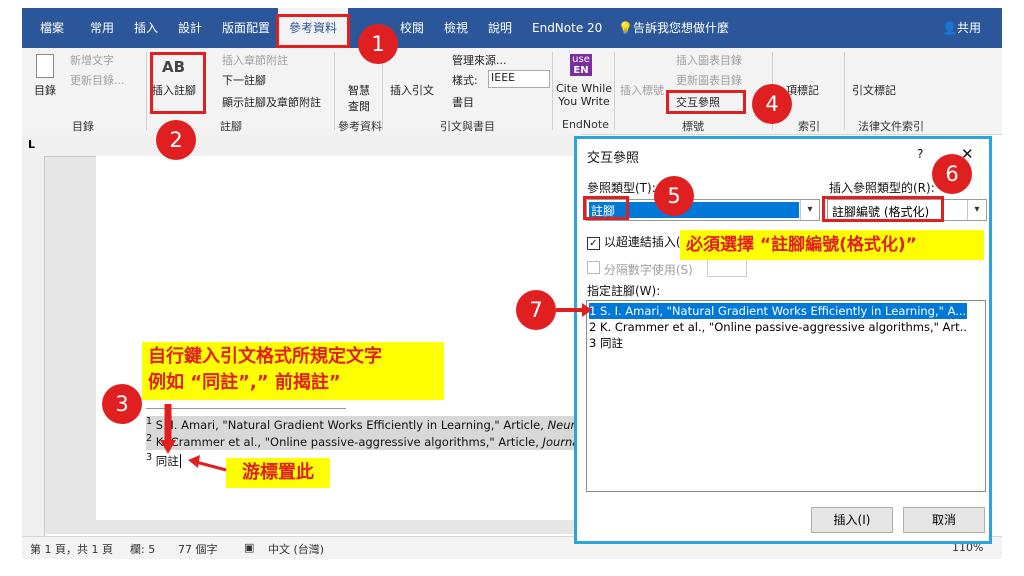  Describe the element at coordinates (168, 447) in the screenshot. I see `arrow-down-icon` at that location.